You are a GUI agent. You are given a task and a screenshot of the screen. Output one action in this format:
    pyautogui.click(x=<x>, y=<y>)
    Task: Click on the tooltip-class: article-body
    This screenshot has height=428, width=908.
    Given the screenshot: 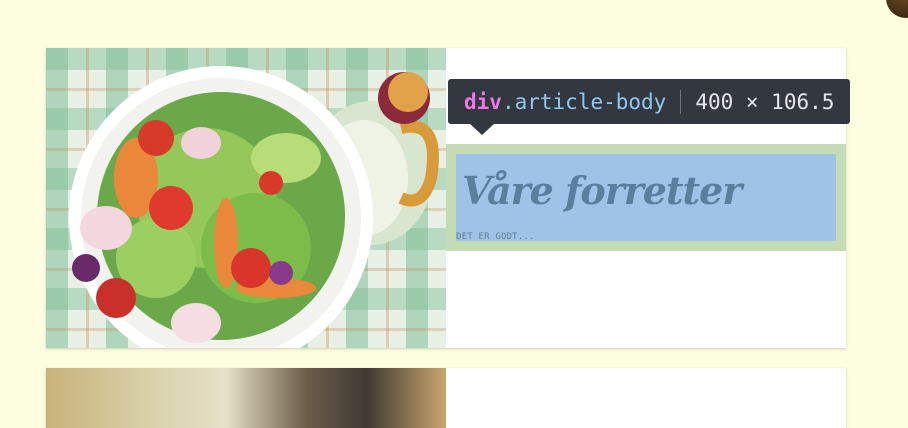 What is the action you would take?
    pyautogui.click(x=590, y=101)
    